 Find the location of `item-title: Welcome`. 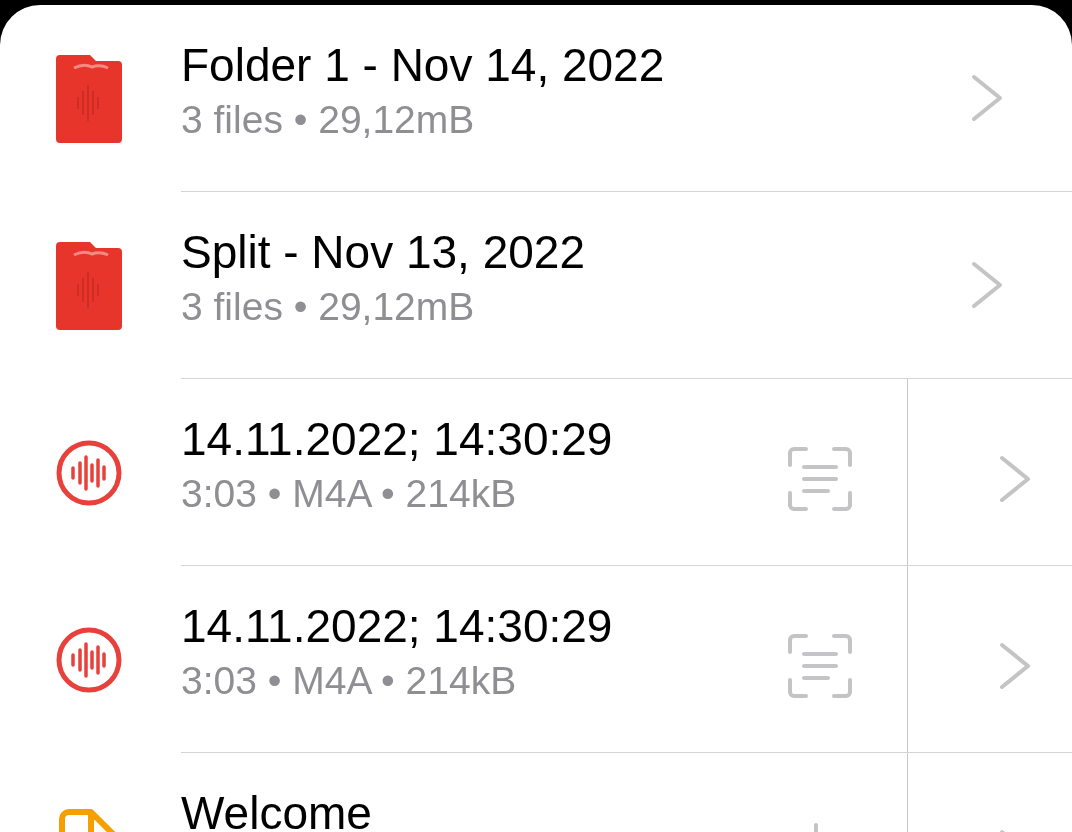

item-title: Welcome is located at coordinates (277, 809).